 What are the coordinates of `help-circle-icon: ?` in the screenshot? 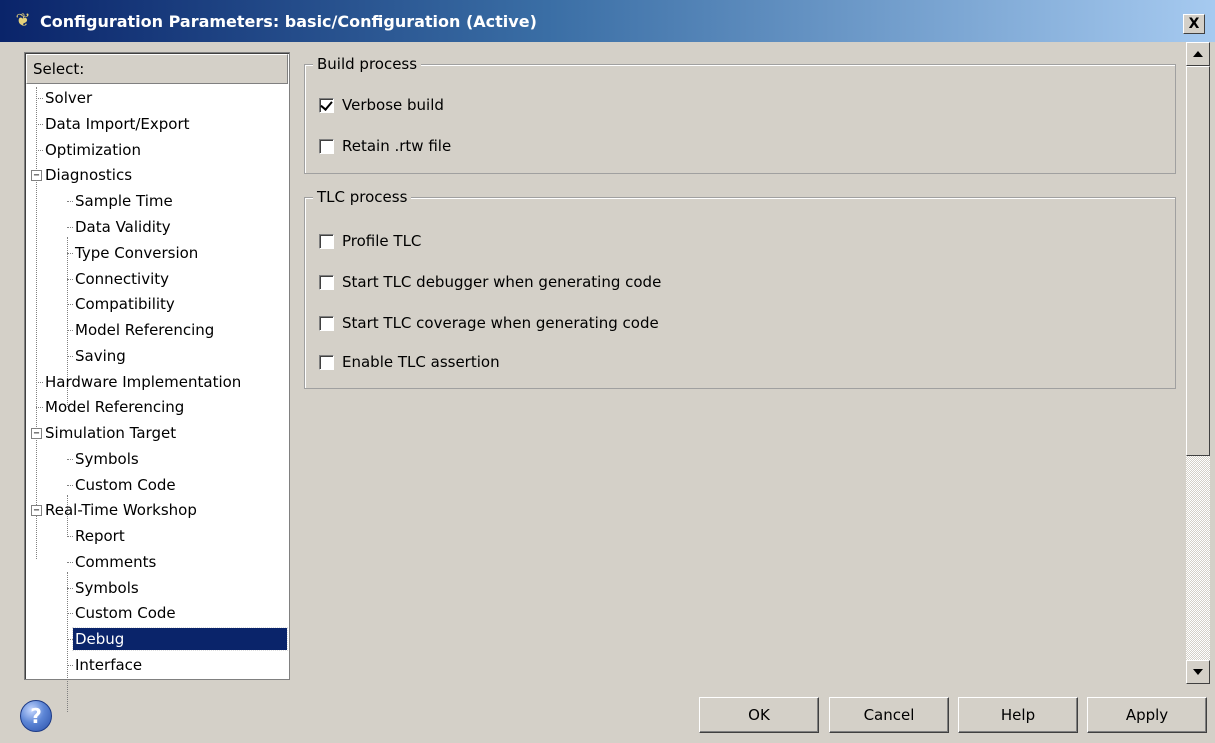 It's located at (36, 716).